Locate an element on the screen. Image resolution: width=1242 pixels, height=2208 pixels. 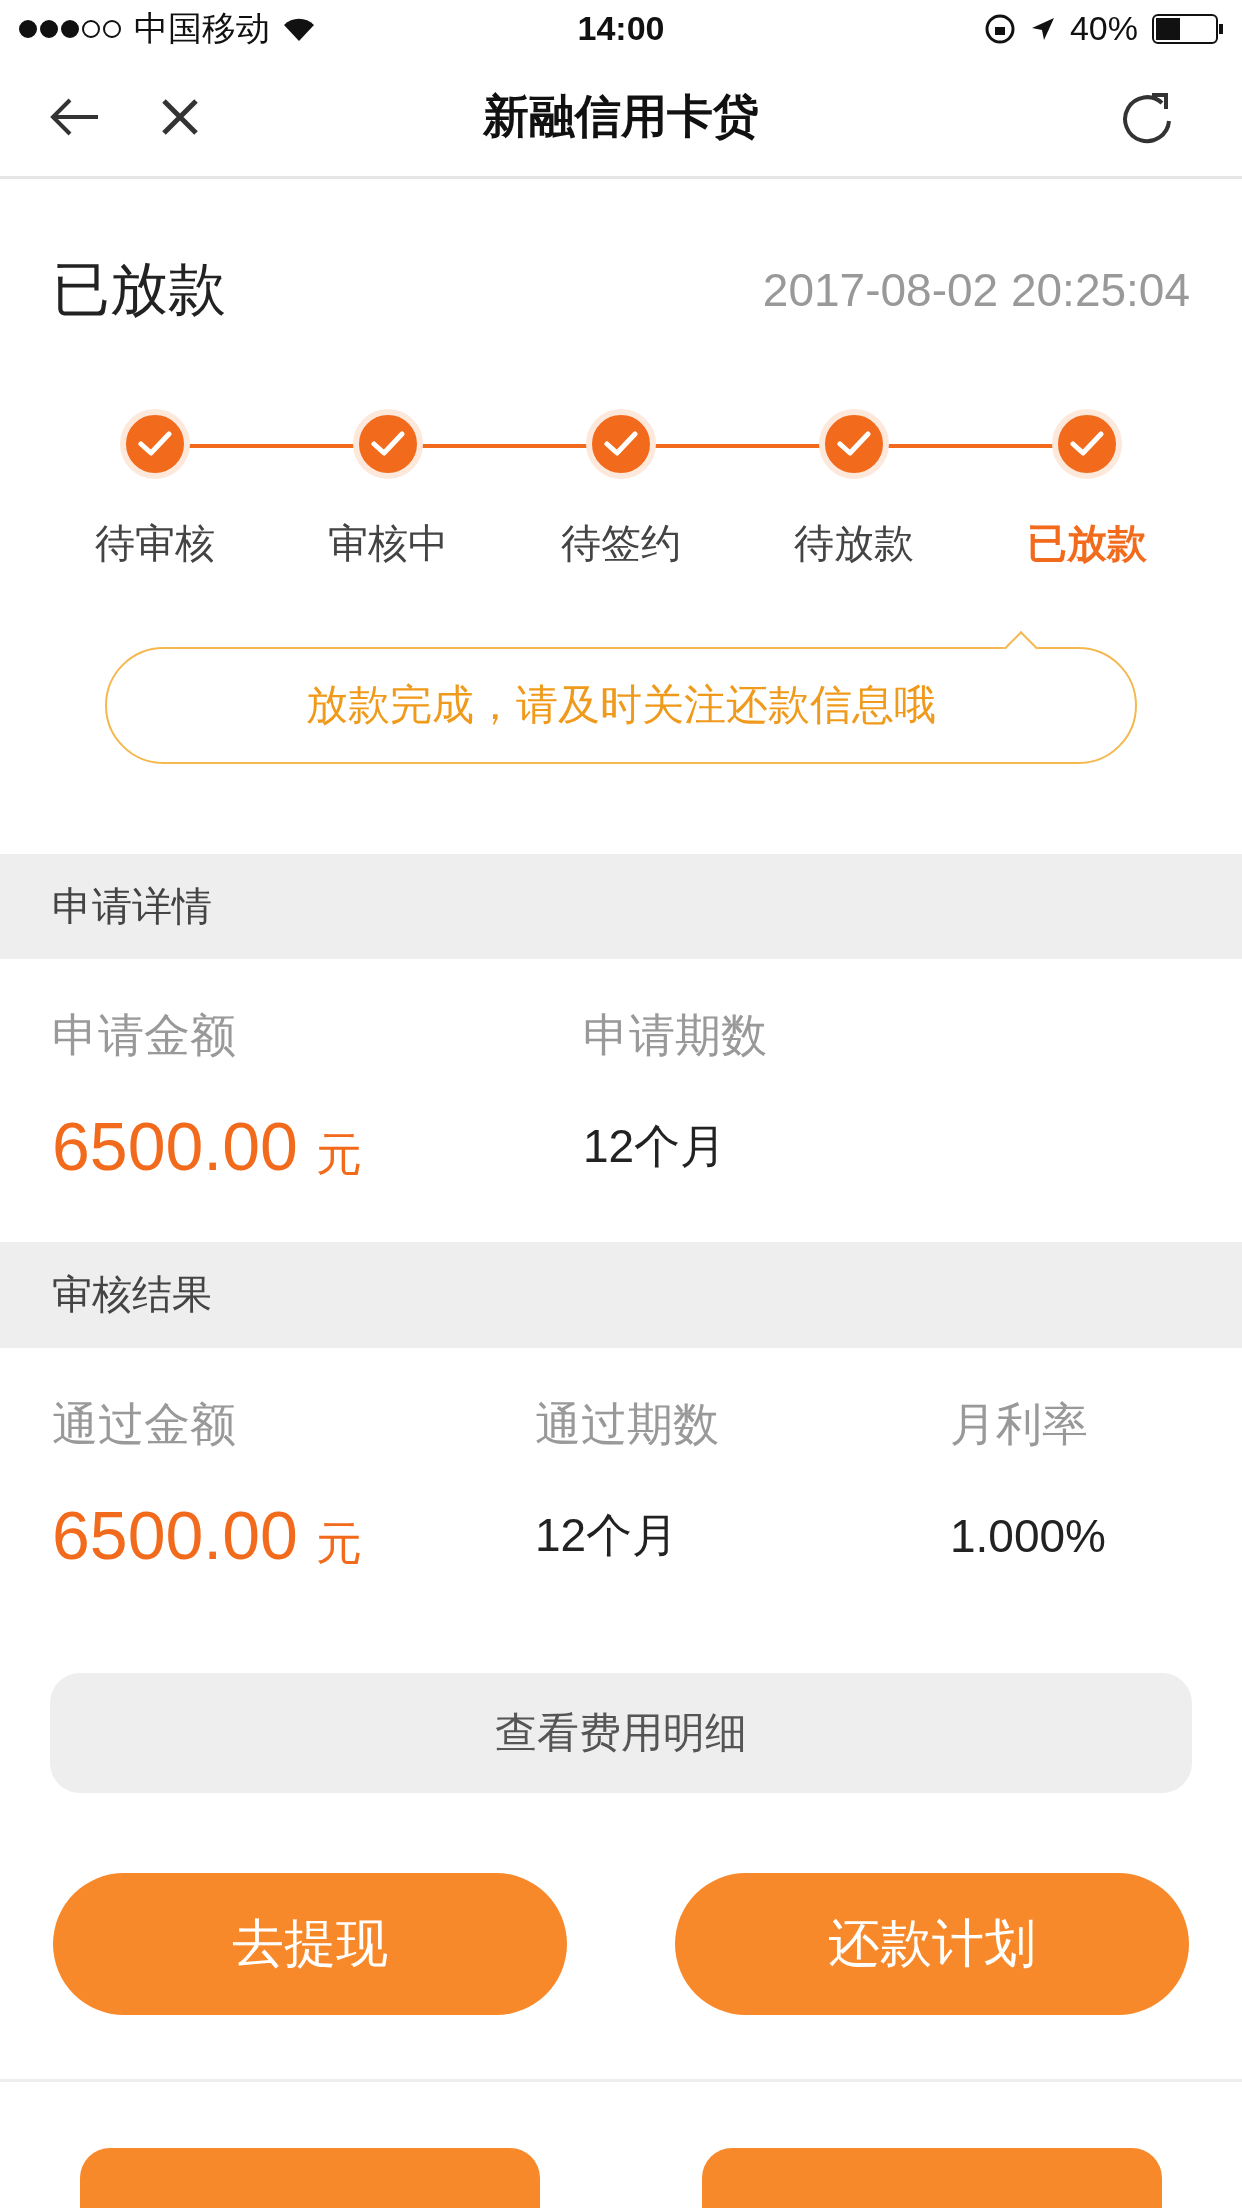
page-title: 新融信用卡贷 is located at coordinates (621, 116).